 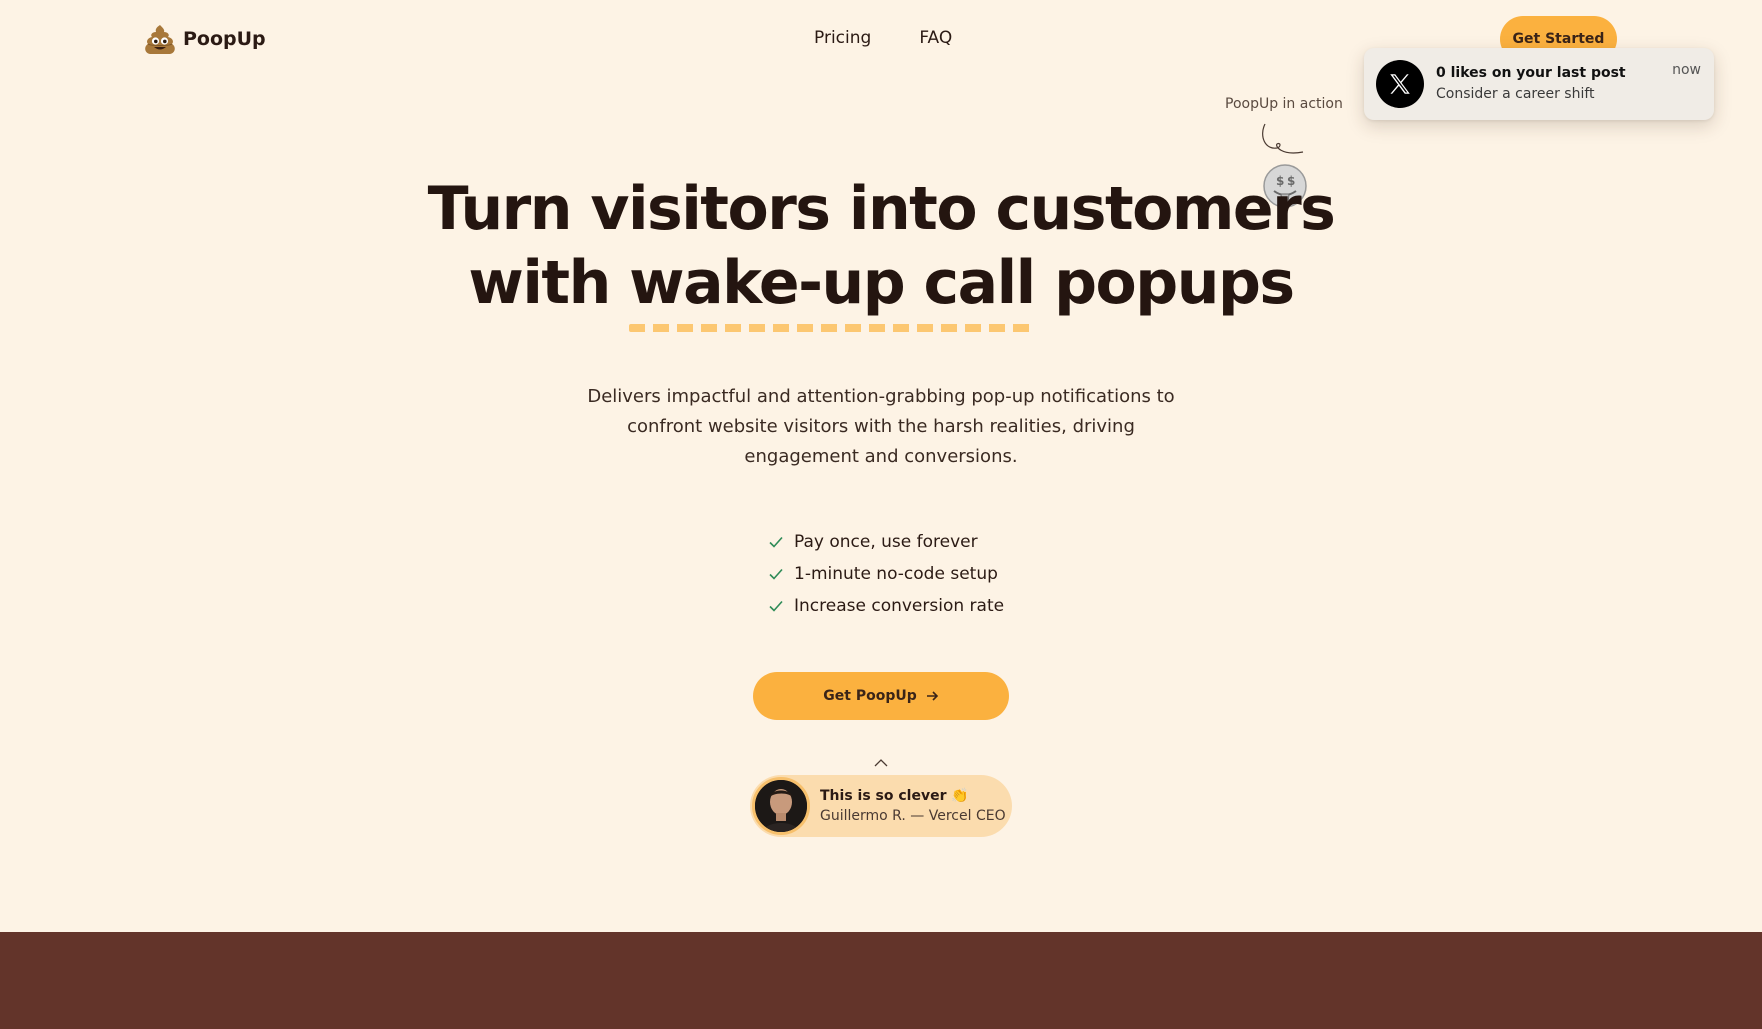 What do you see at coordinates (1284, 104) in the screenshot?
I see `annotation-label: PoopUp in action` at bounding box center [1284, 104].